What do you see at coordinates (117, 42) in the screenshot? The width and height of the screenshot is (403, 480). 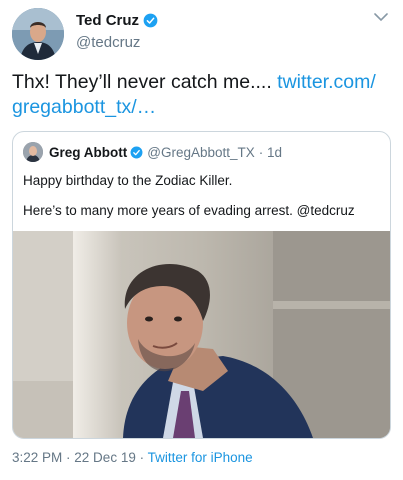 I see `author-handle: @tedcruz` at bounding box center [117, 42].